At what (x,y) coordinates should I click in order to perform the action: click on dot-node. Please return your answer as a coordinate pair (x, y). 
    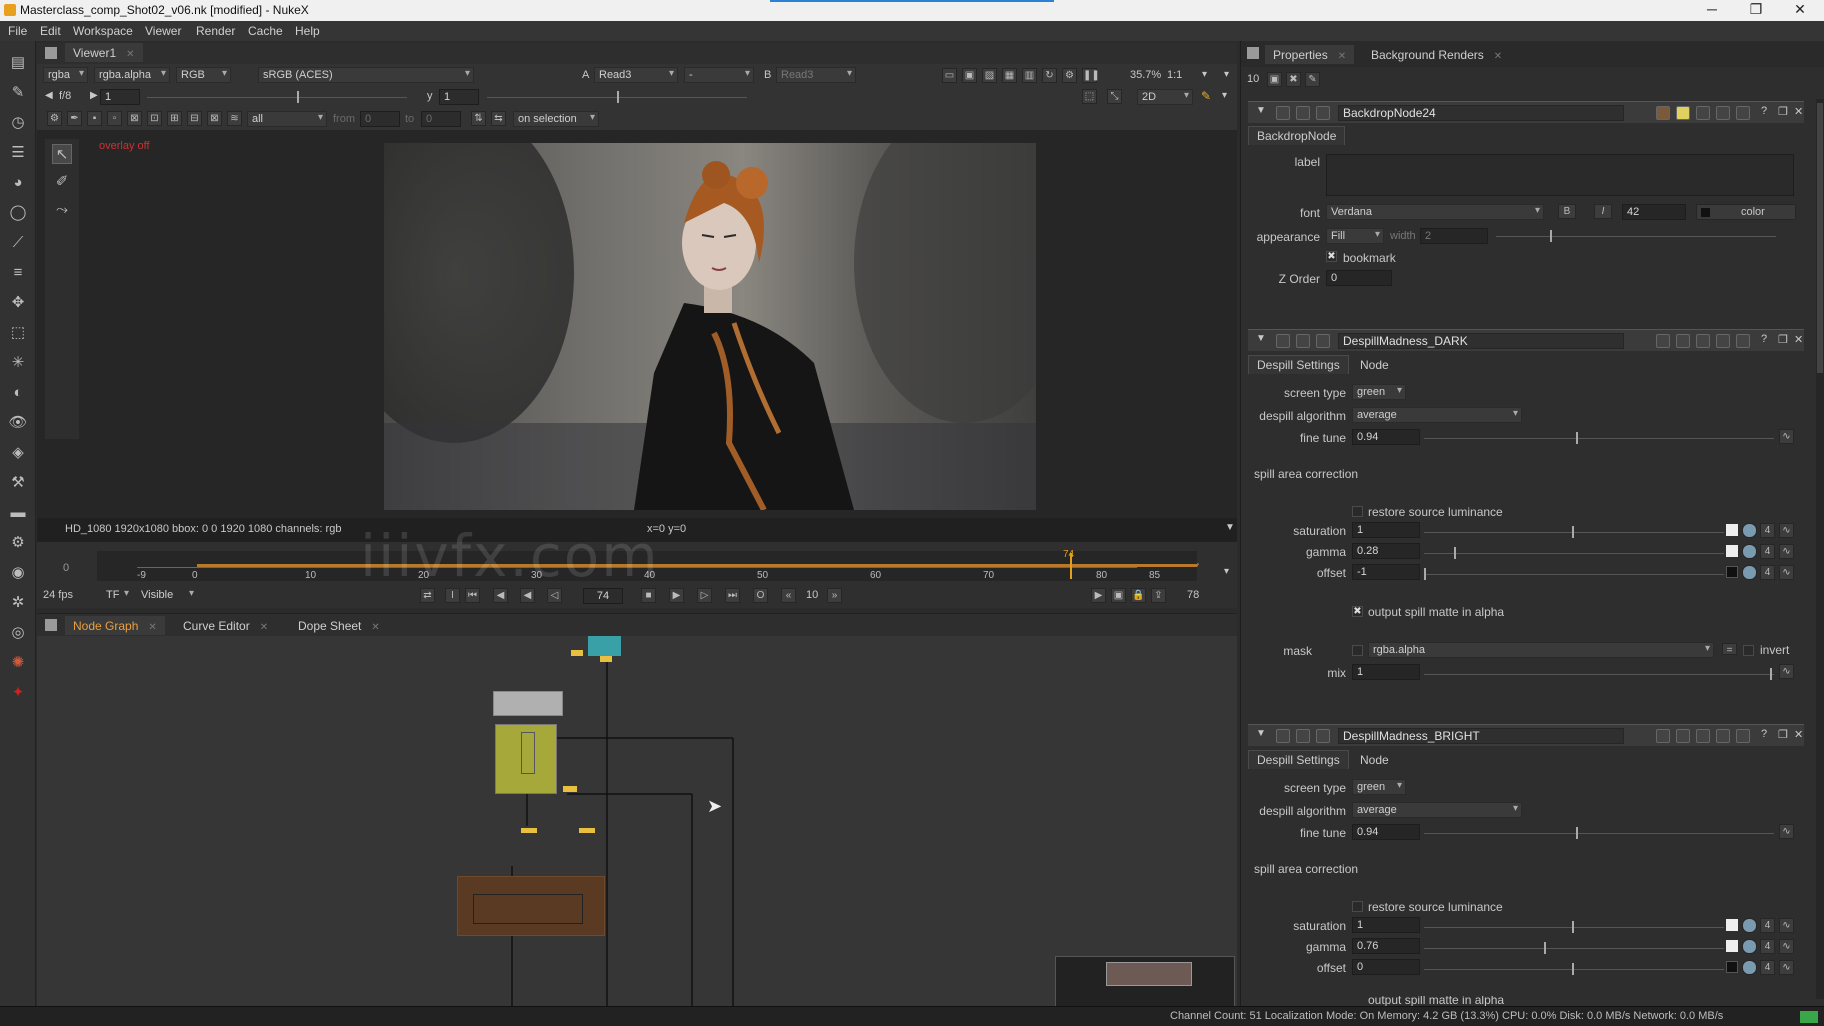
    Looking at the image, I should click on (577, 653).